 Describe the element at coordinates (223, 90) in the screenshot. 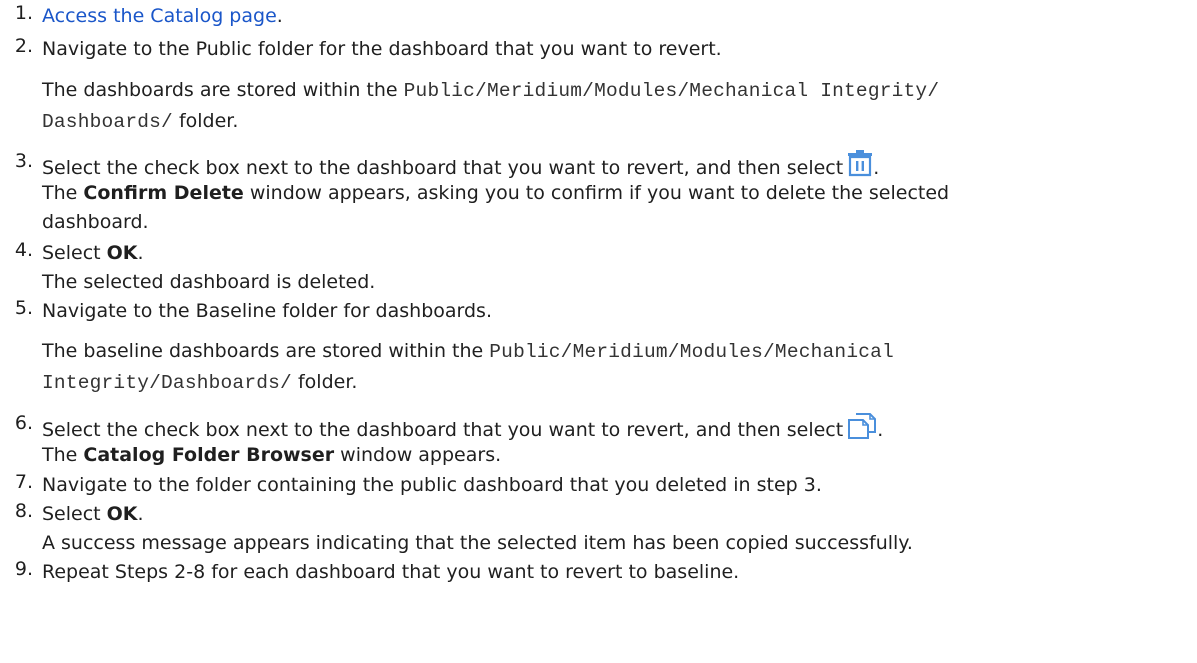

I see `note-text: The dashboards are stored within the` at that location.